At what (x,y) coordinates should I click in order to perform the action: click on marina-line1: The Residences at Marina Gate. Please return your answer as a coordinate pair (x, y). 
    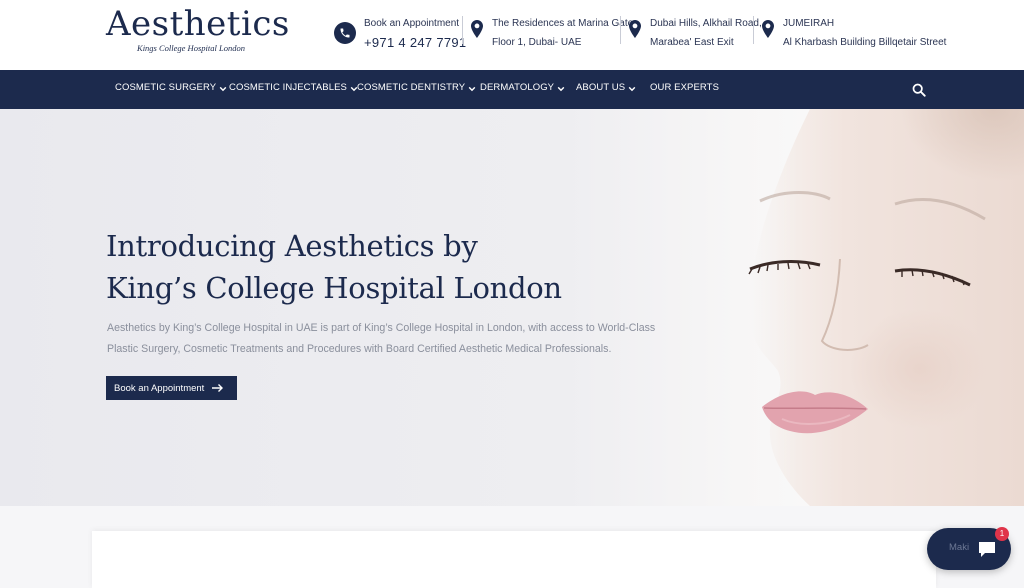
    Looking at the image, I should click on (563, 23).